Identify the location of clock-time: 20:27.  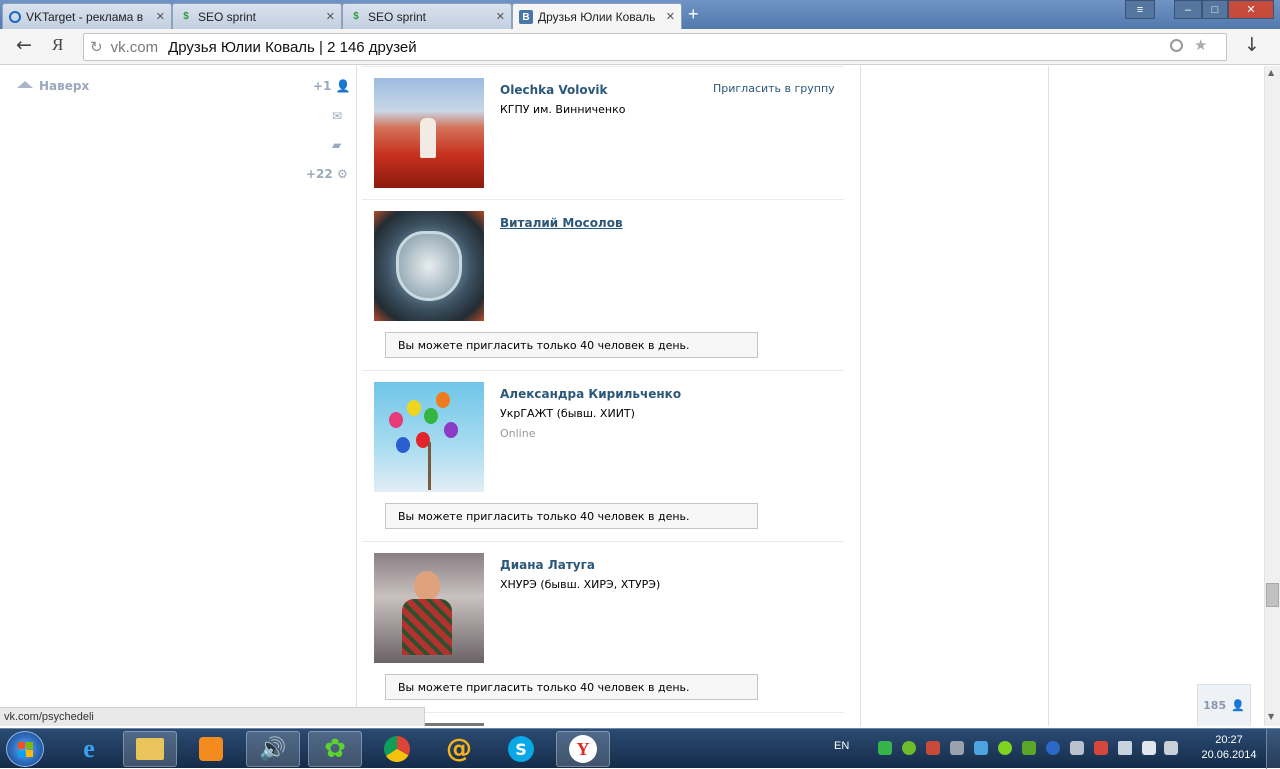
(1229, 740).